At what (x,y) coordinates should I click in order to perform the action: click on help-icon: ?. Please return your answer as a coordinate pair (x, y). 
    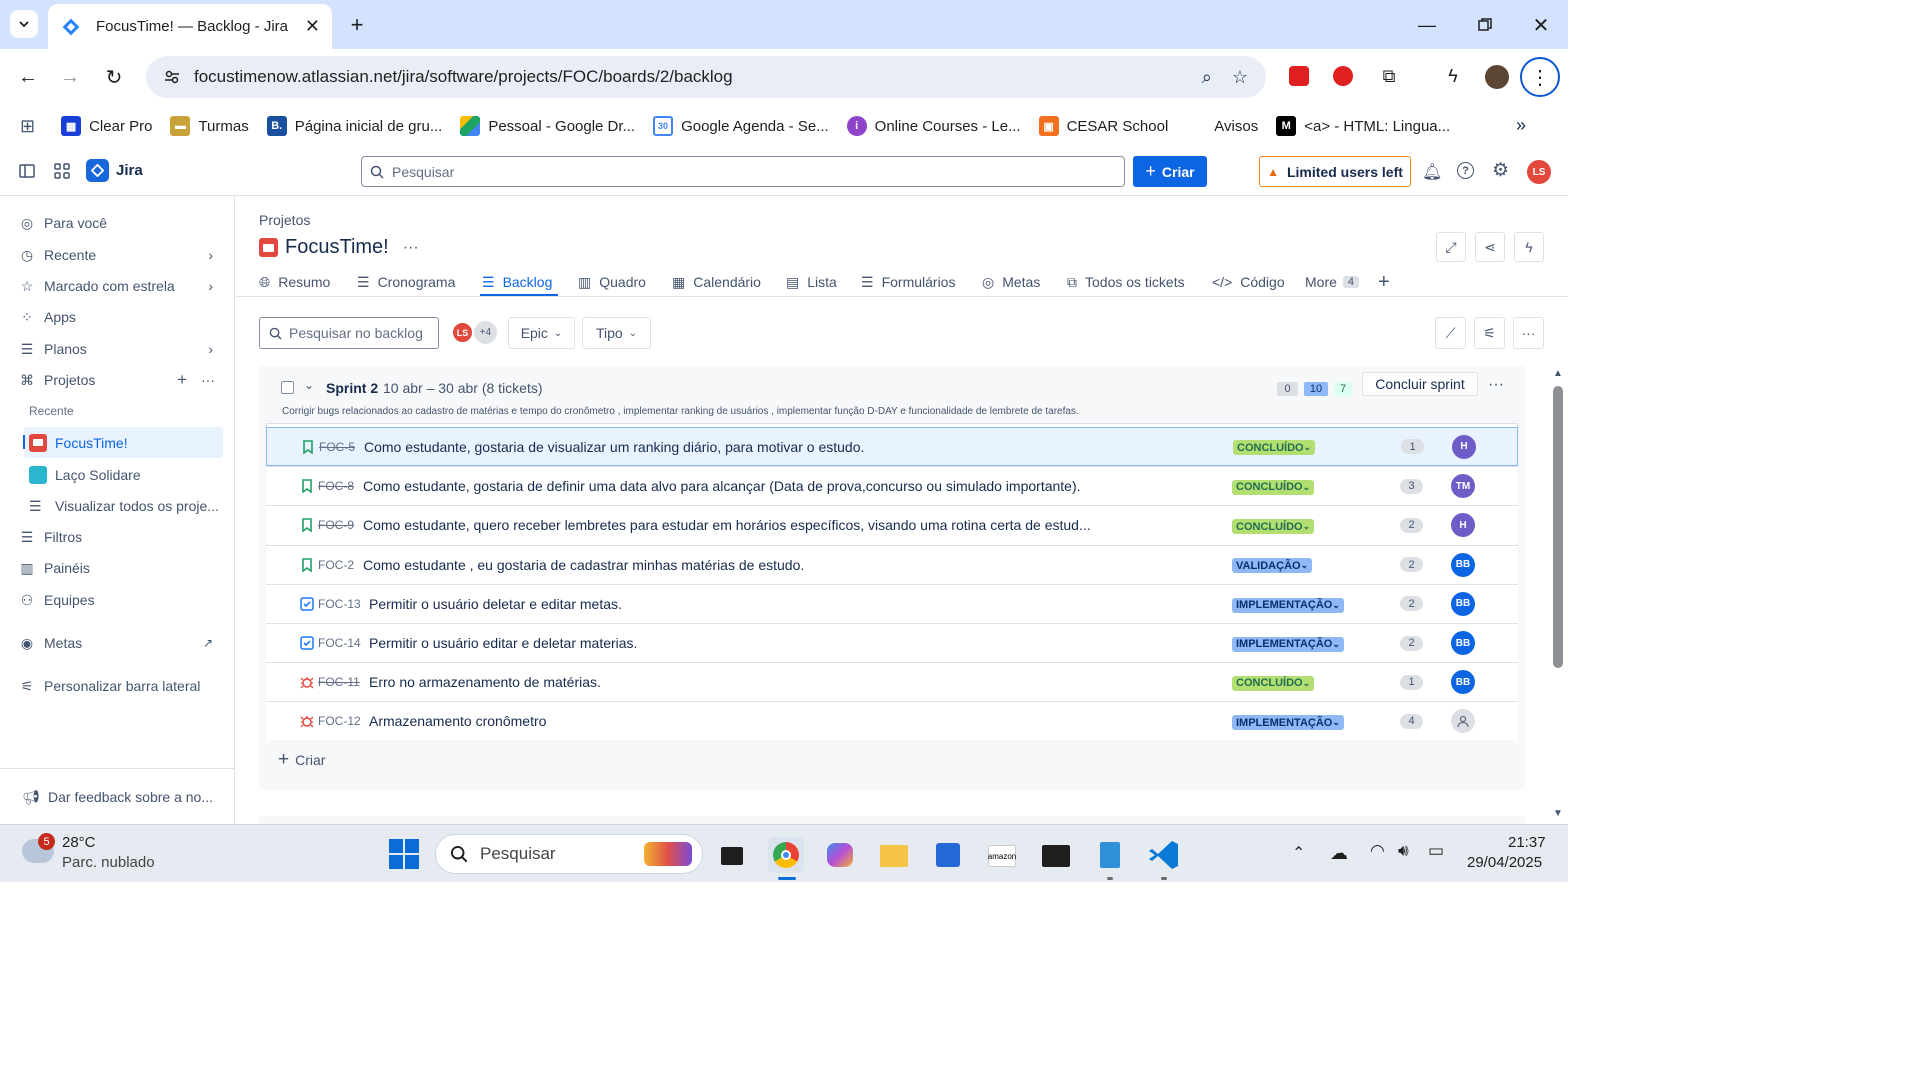
    Looking at the image, I should click on (1465, 170).